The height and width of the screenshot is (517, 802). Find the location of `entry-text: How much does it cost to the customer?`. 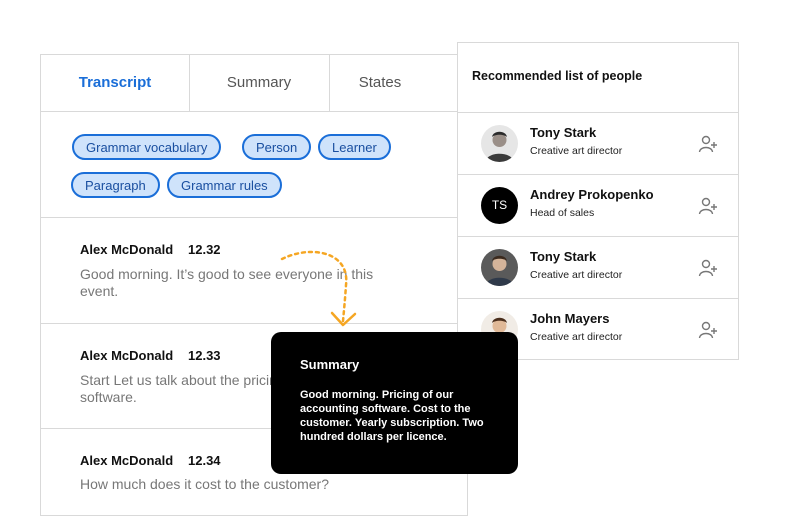

entry-text: How much does it cost to the customer? is located at coordinates (204, 484).